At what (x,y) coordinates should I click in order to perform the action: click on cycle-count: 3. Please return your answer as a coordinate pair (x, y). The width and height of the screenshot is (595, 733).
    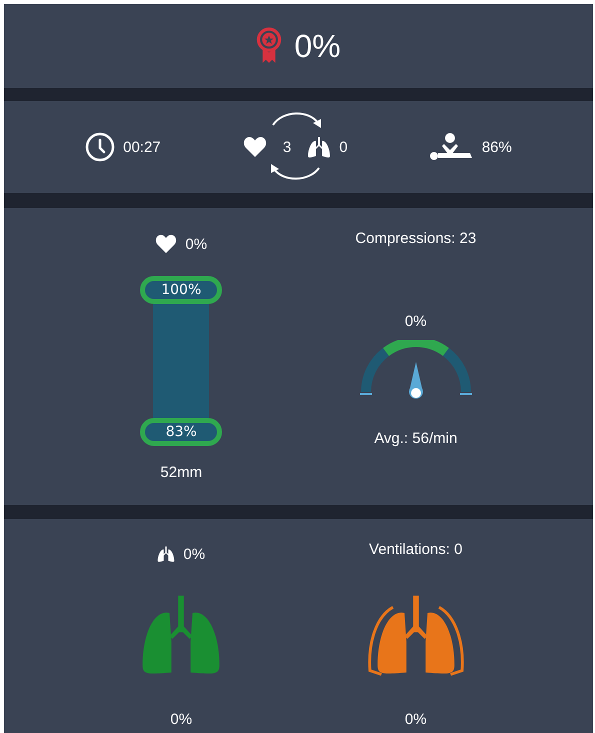
    Looking at the image, I should click on (287, 147).